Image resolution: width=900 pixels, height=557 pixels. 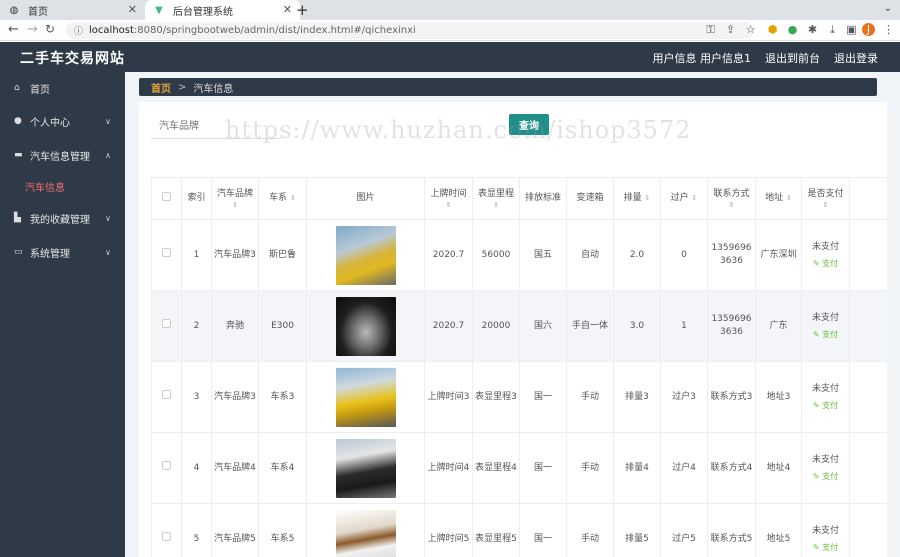 I want to click on column-header: 索引, so click(x=196, y=198).